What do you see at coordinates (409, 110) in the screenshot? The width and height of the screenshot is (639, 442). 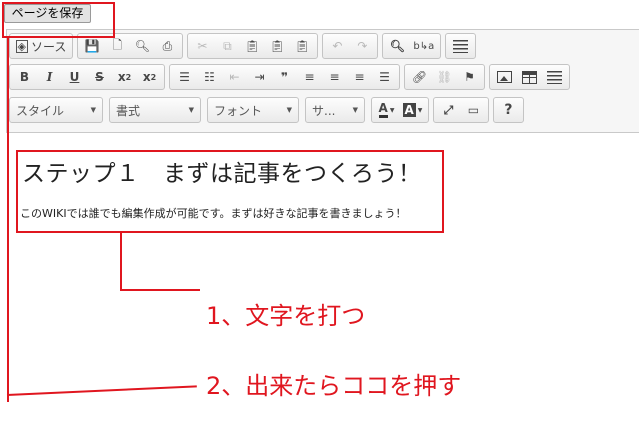 I see `bg-color-icon: A` at bounding box center [409, 110].